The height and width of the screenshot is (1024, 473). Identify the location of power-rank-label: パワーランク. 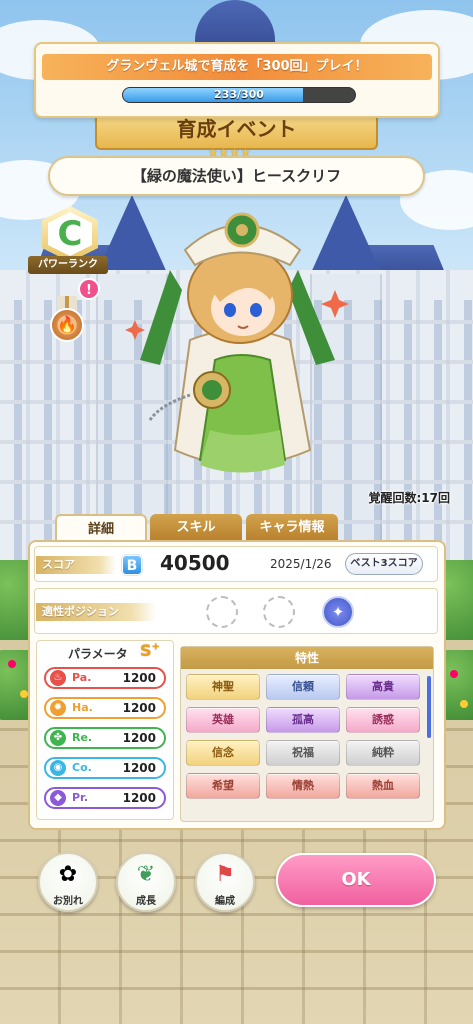
(68, 265).